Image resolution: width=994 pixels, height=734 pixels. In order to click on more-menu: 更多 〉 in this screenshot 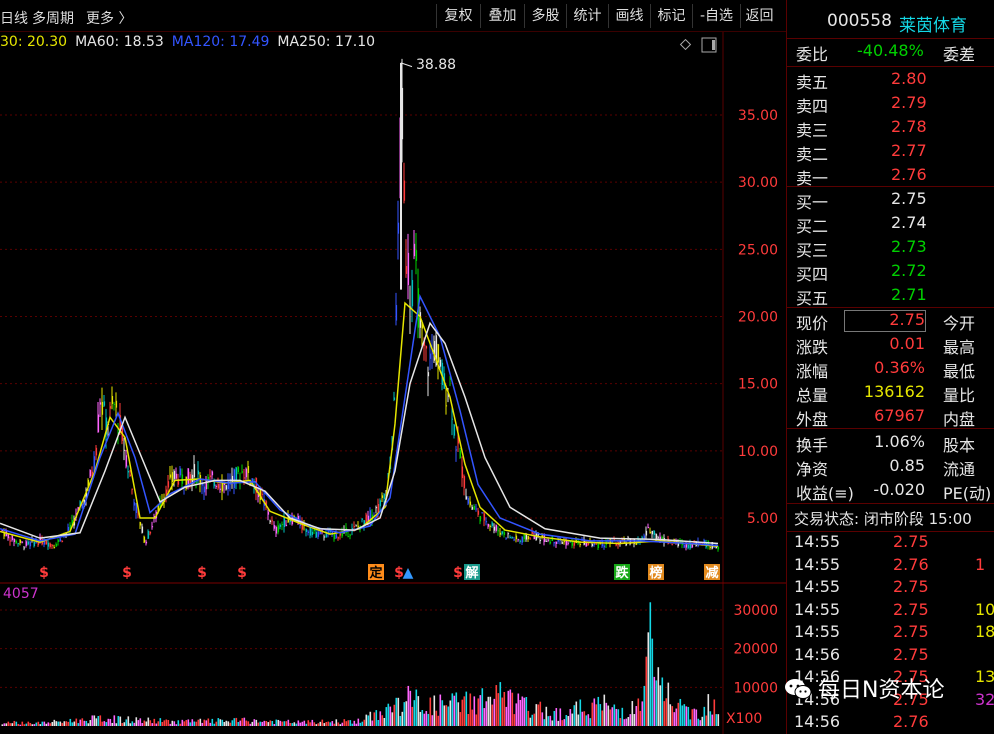, I will do `click(109, 18)`.